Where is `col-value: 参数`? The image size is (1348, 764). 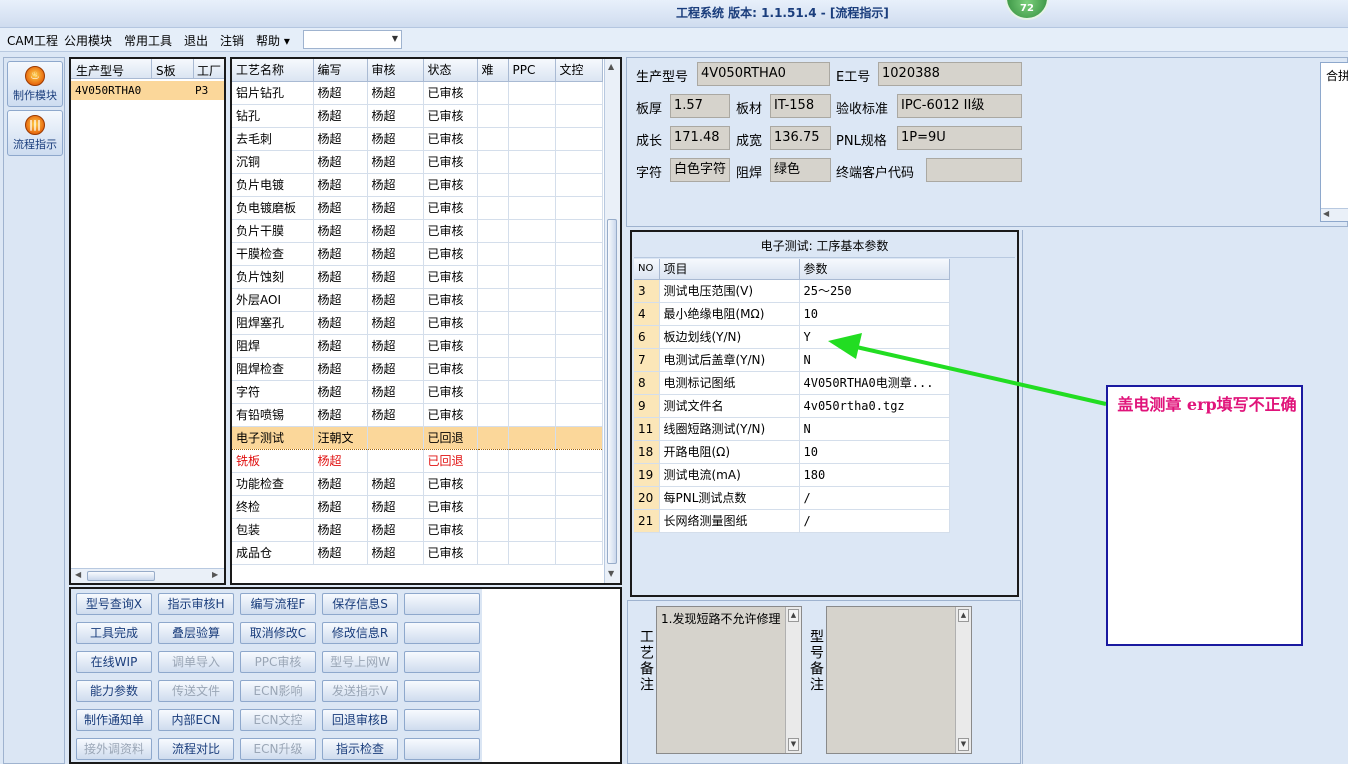 col-value: 参数 is located at coordinates (874, 269).